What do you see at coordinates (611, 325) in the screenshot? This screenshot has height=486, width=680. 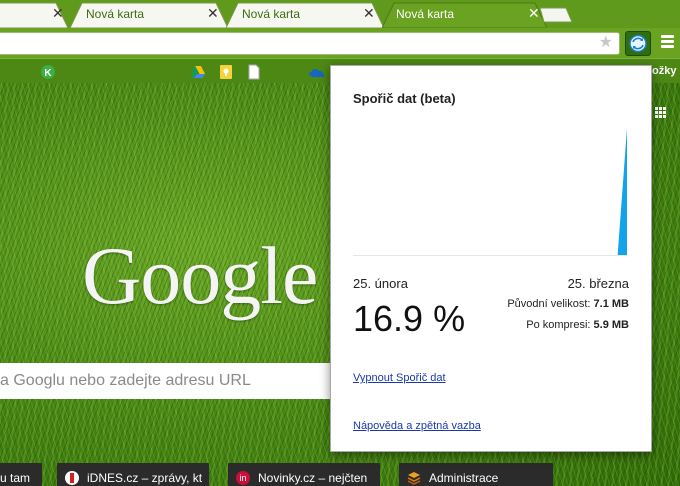 I see `compressed-size-value: 5.9 MB` at bounding box center [611, 325].